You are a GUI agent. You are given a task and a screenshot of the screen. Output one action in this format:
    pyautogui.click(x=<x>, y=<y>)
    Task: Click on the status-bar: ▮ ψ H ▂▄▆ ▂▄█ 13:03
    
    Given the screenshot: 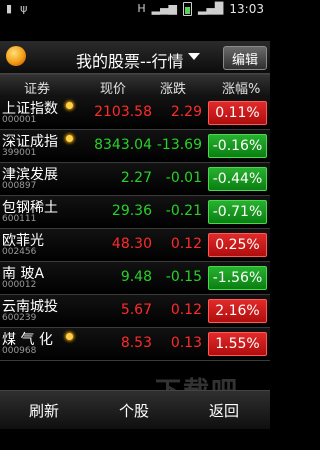 What is the action you would take?
    pyautogui.click(x=135, y=9)
    